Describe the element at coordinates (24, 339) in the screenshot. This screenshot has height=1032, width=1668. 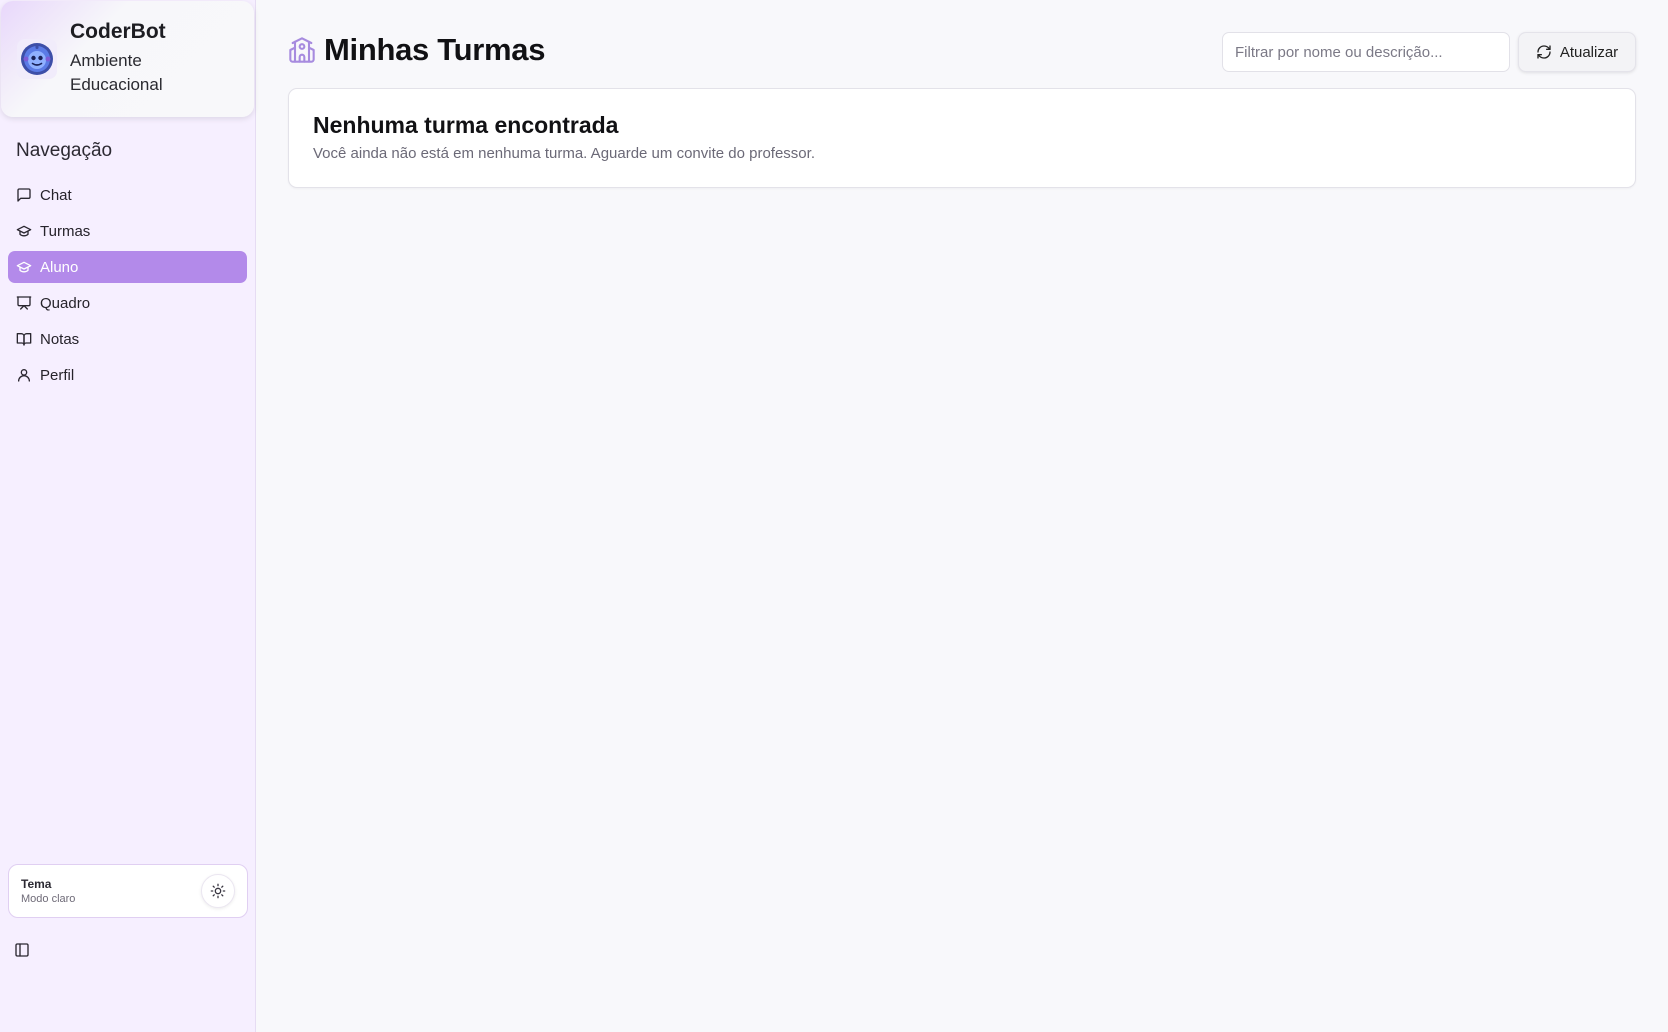
I see `book-open-icon` at that location.